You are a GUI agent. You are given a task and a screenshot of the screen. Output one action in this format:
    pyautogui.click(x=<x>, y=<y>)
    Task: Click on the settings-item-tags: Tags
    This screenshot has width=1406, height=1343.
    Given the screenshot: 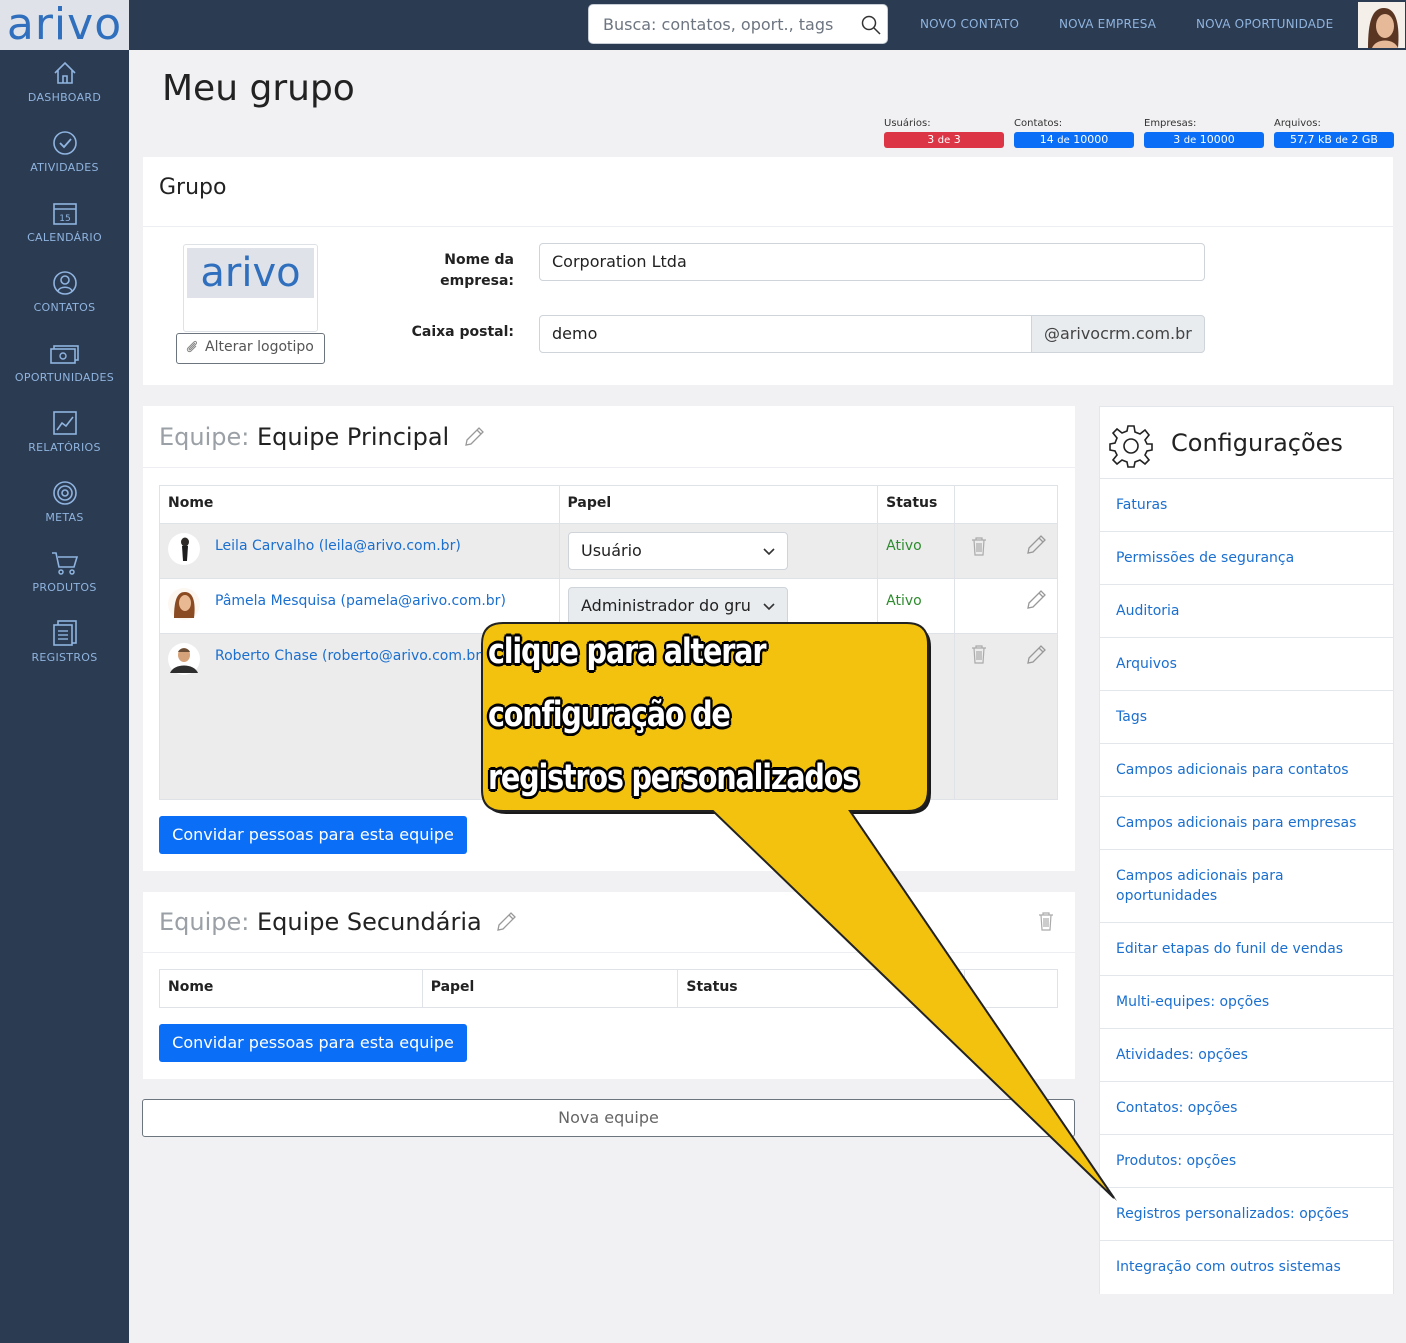 What is the action you would take?
    pyautogui.click(x=1246, y=717)
    